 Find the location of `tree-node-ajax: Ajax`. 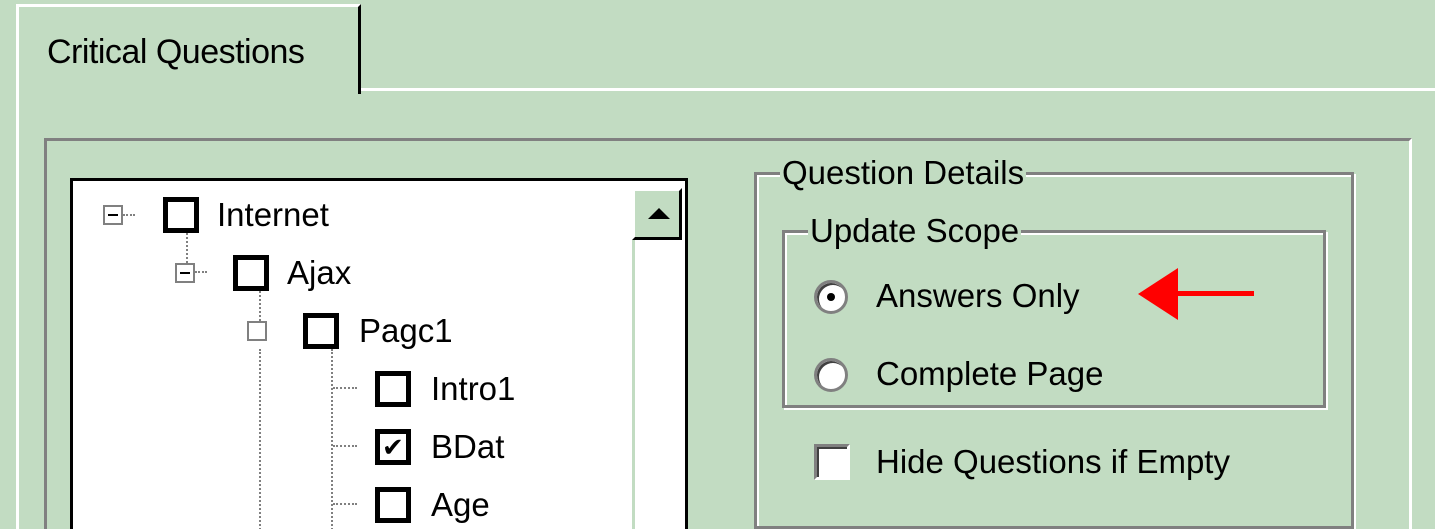

tree-node-ajax: Ajax is located at coordinates (319, 273).